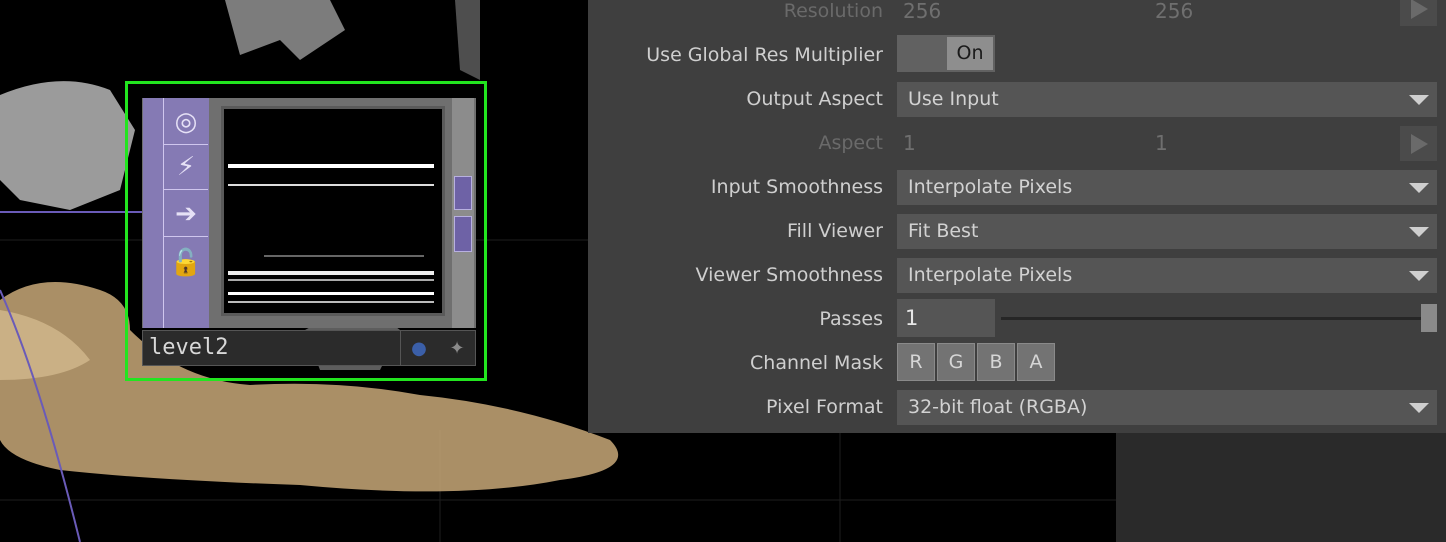  What do you see at coordinates (1429, 318) in the screenshot?
I see `passes-slider-handle` at bounding box center [1429, 318].